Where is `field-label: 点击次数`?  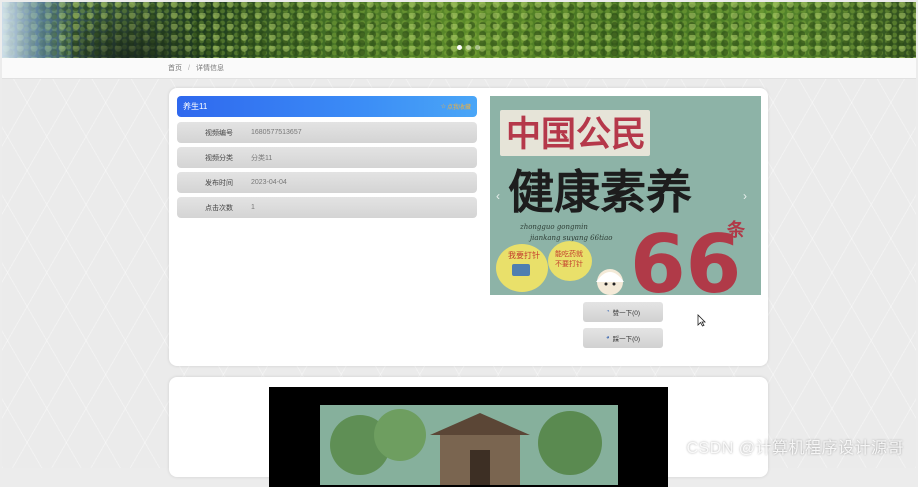 field-label: 点击次数 is located at coordinates (219, 208).